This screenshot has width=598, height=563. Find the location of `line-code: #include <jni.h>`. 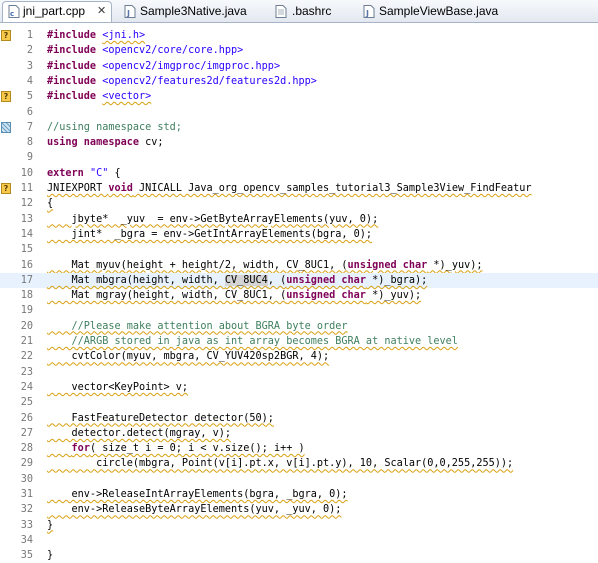

line-code: #include <jni.h> is located at coordinates (96, 35).